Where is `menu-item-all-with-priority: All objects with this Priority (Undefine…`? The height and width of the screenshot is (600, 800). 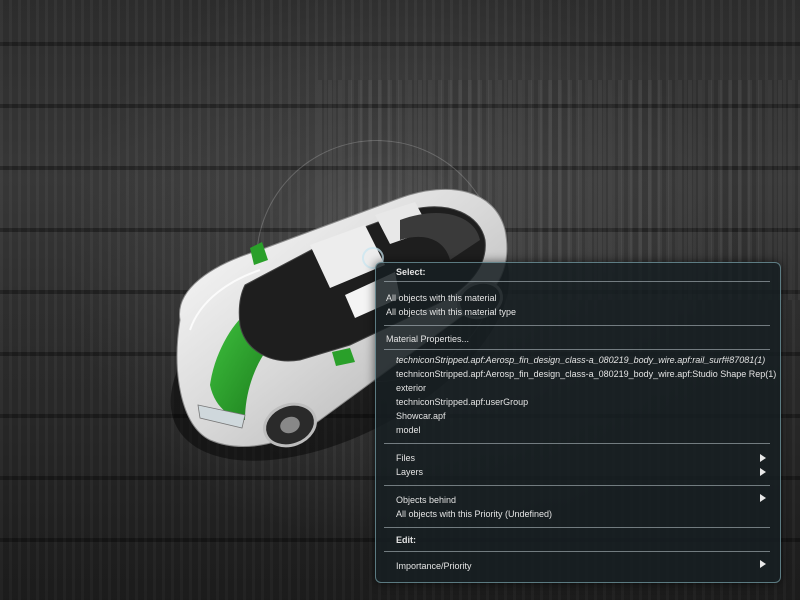 menu-item-all-with-priority: All objects with this Priority (Undefine… is located at coordinates (474, 514).